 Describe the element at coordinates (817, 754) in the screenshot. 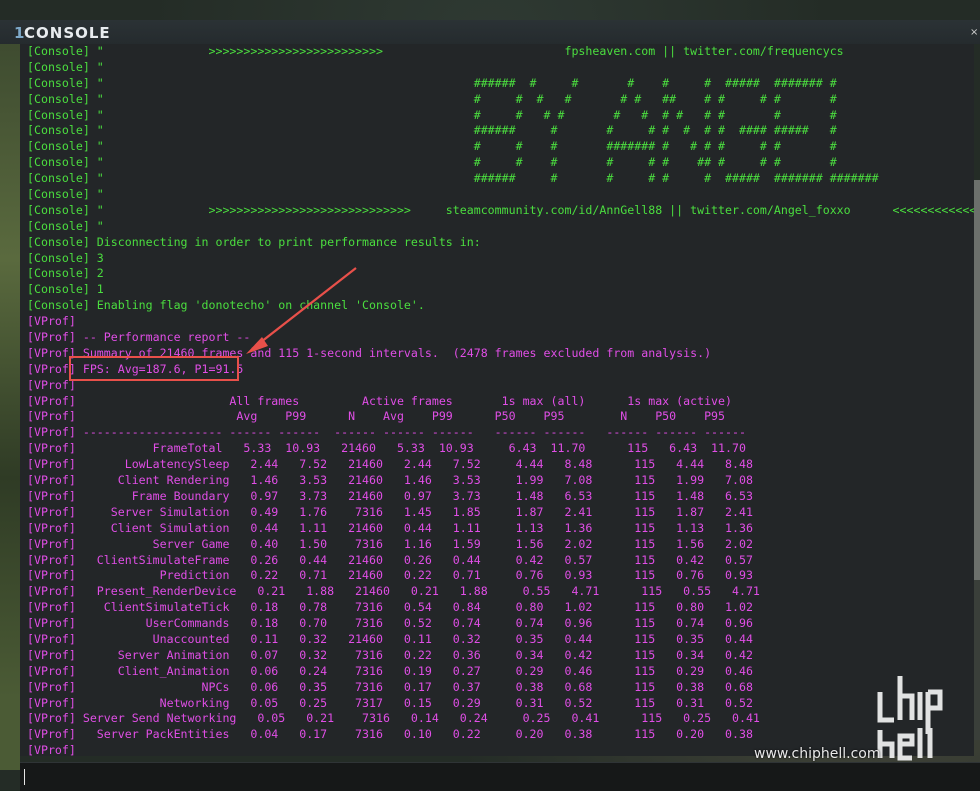

I see `watermark-url: www.chiphell.com` at that location.